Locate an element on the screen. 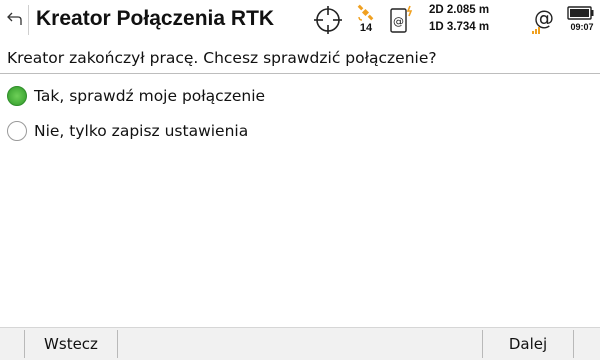  network-at-icon: @ is located at coordinates (544, 20).